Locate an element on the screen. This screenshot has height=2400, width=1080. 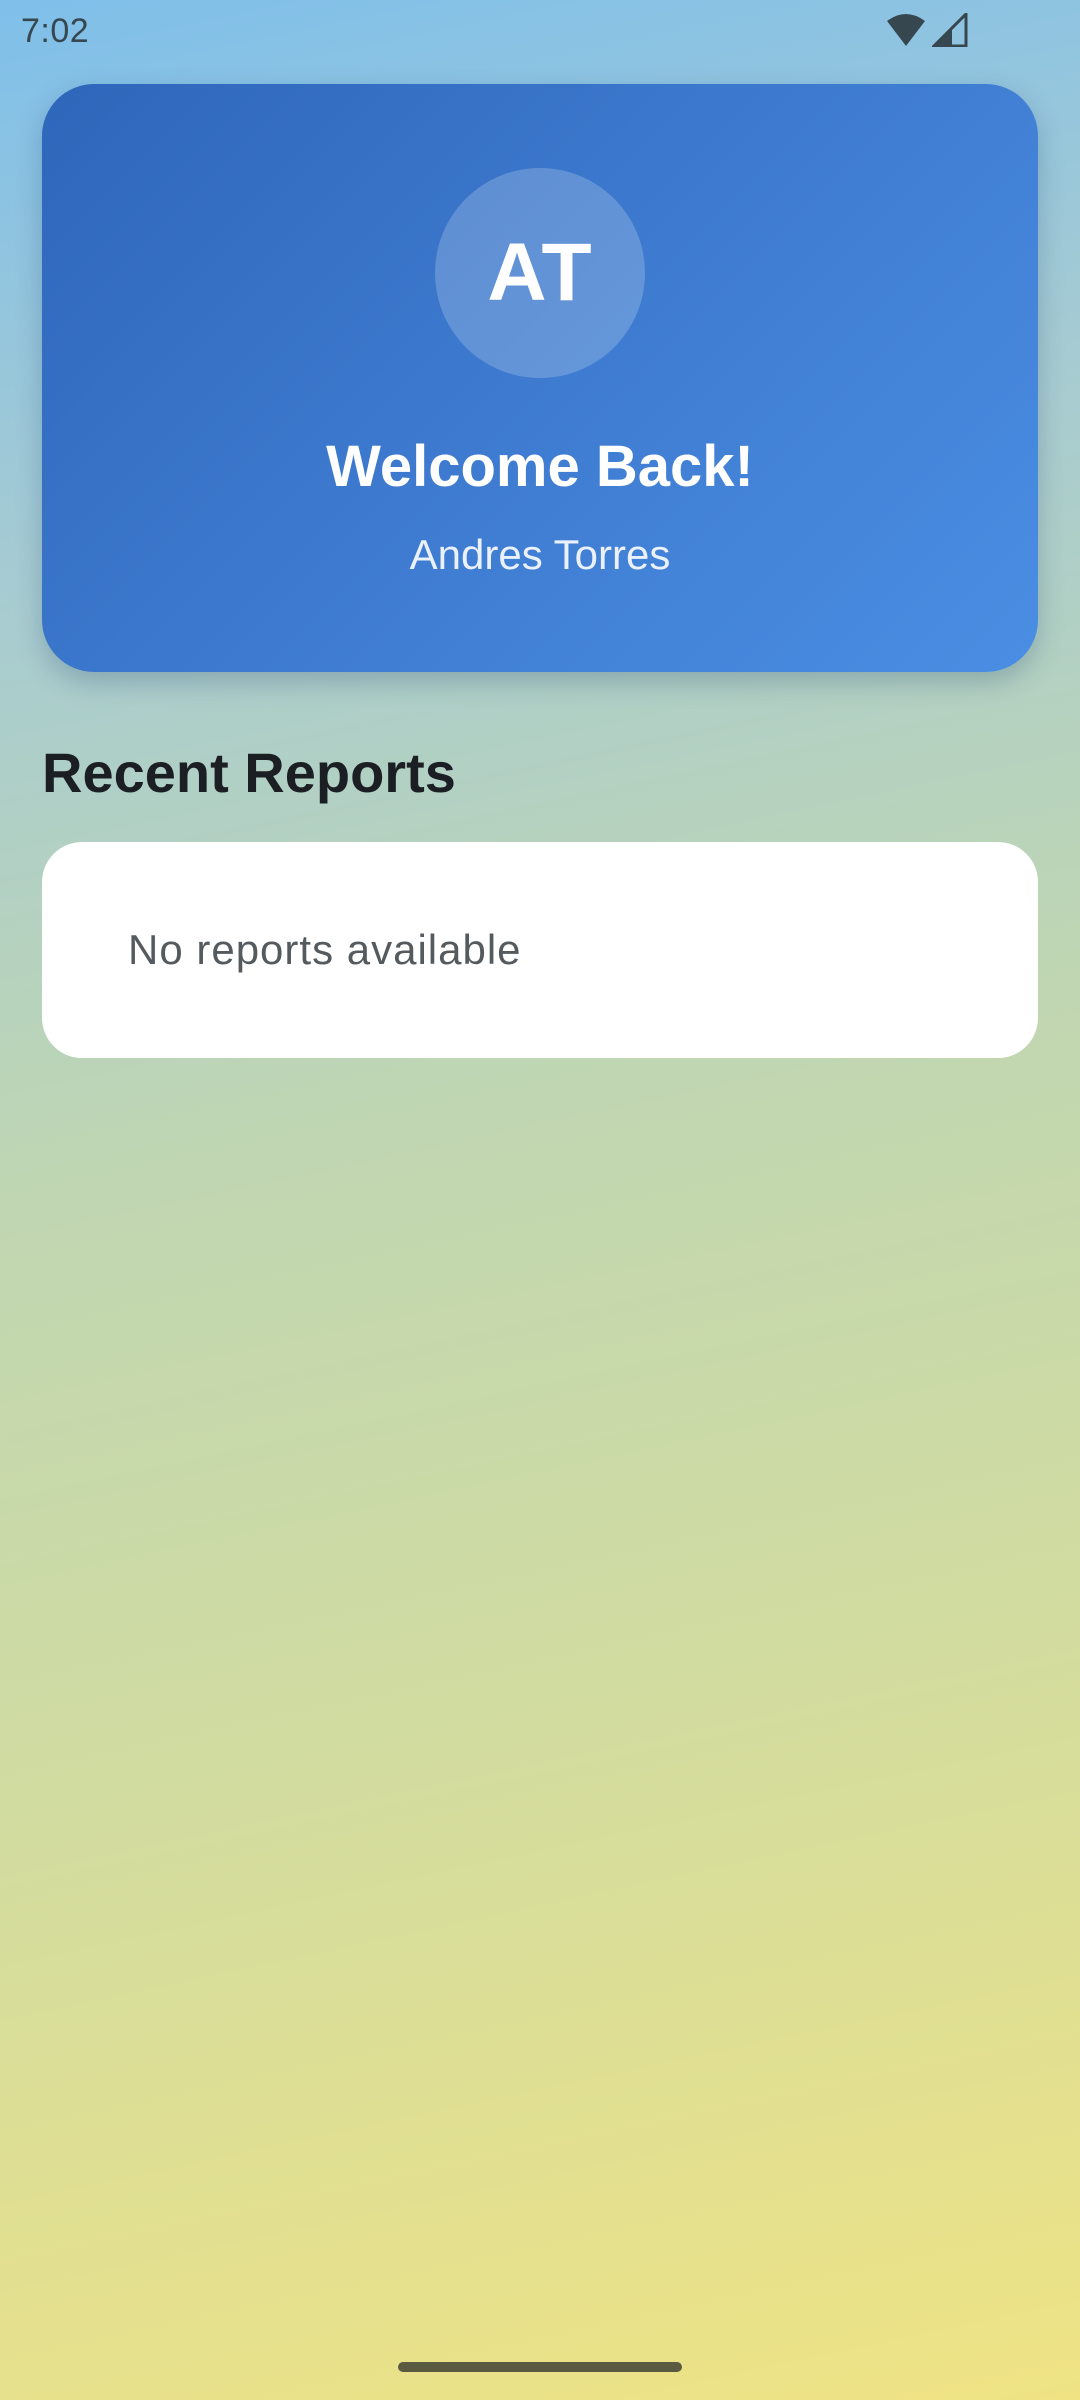
status-time: 7:02 is located at coordinates (55, 31).